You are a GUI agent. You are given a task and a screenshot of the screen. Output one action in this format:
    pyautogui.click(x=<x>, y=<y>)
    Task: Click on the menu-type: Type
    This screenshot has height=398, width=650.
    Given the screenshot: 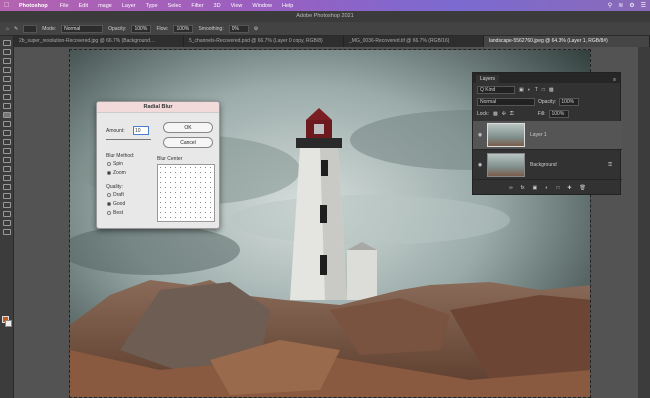 What is the action you would take?
    pyautogui.click(x=152, y=6)
    